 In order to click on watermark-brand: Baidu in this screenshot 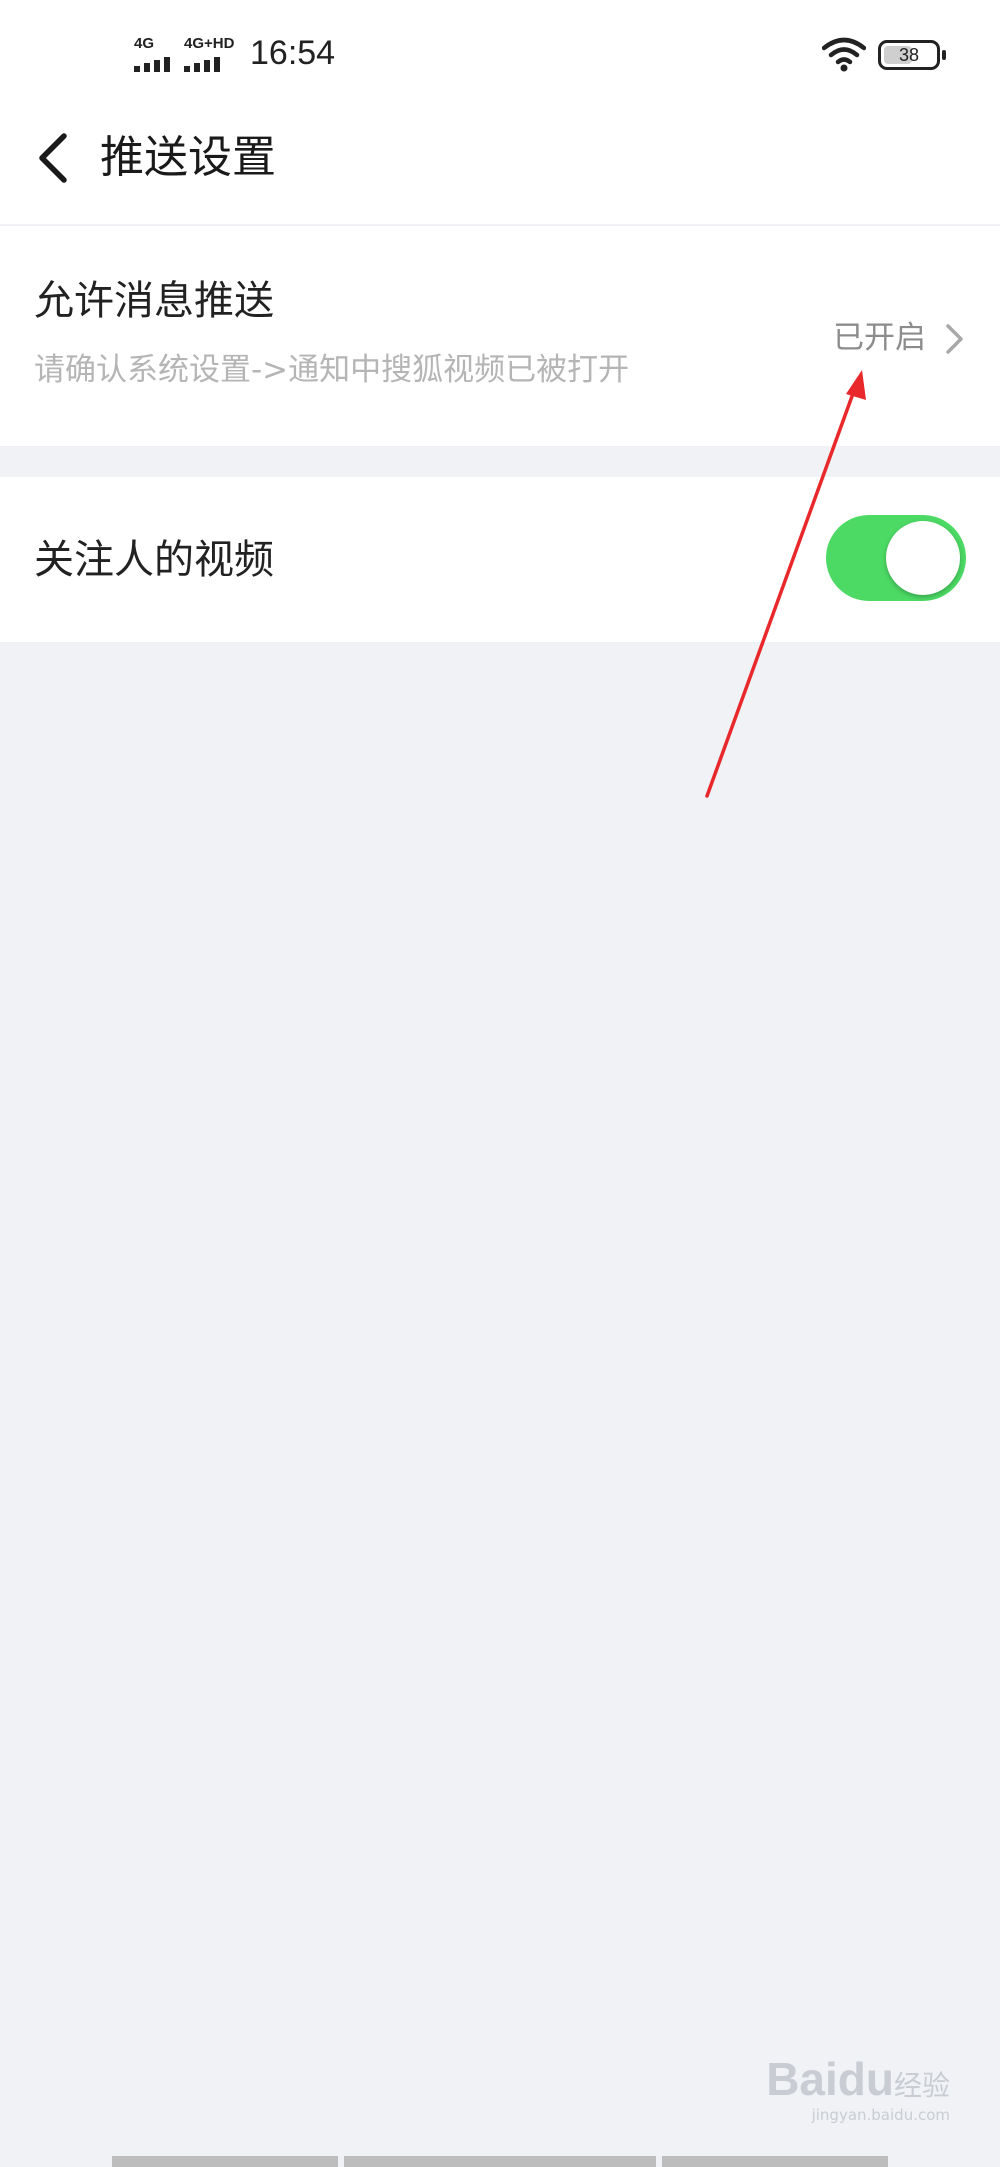, I will do `click(830, 2079)`.